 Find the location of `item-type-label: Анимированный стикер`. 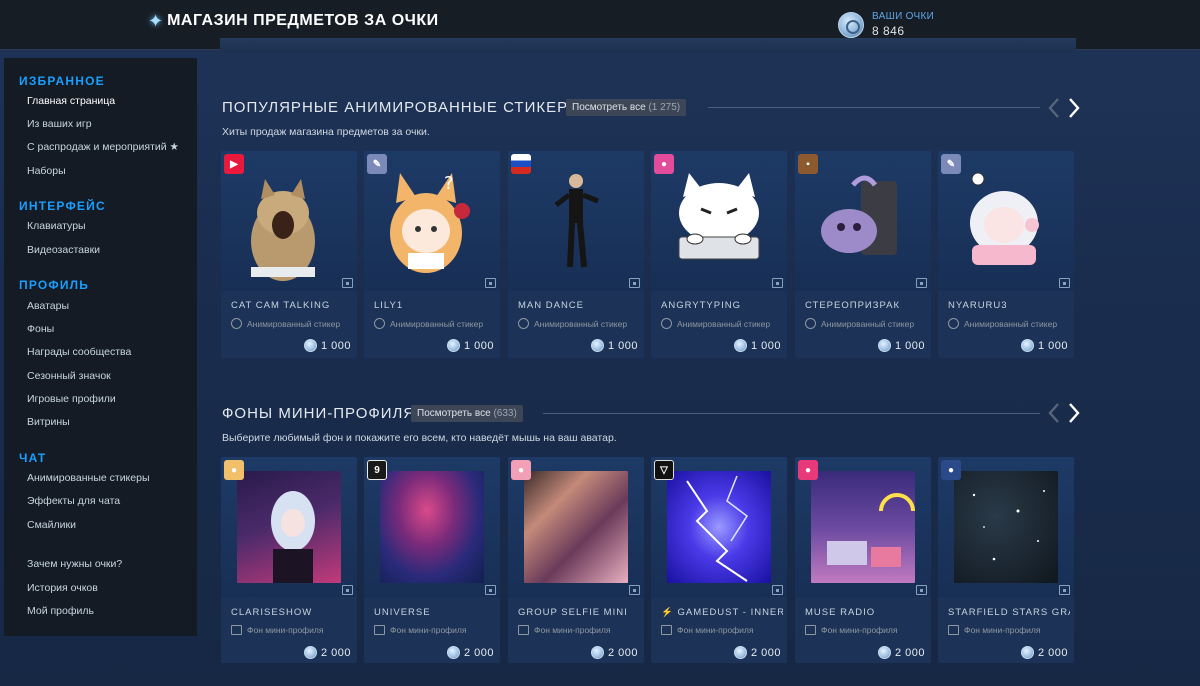

item-type-label: Анимированный стикер is located at coordinates (868, 323).